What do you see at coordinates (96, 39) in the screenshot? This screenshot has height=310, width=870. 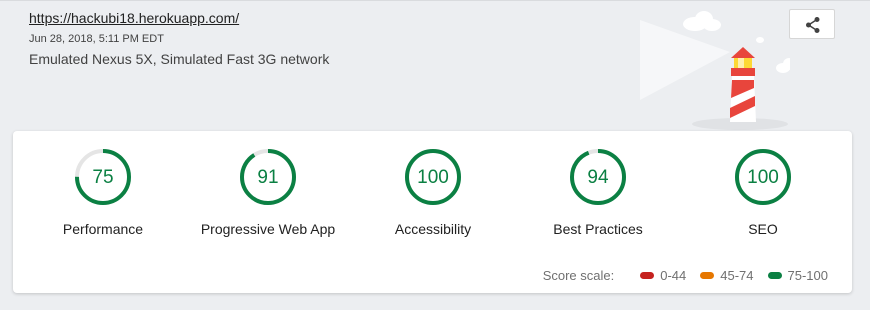 I see `report-timestamp: Jun 28, 2018, 5:11 PM EDT` at bounding box center [96, 39].